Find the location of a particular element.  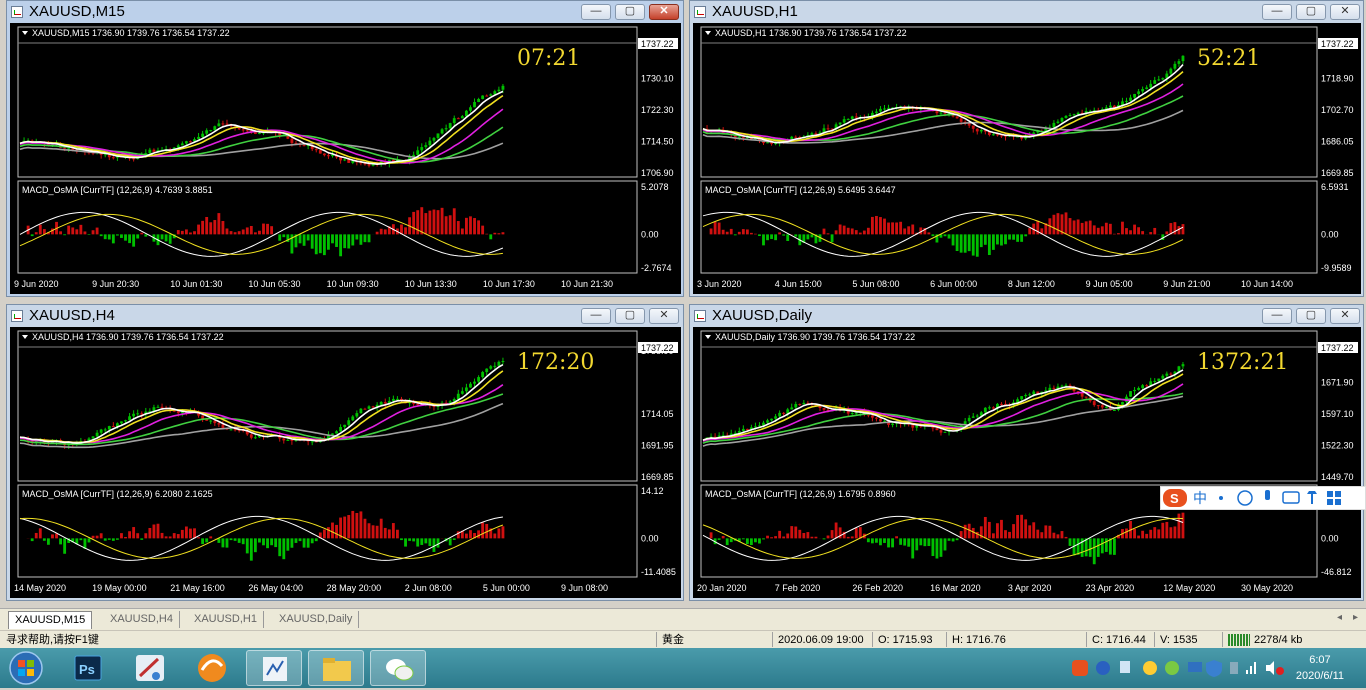

taskbar-paint-app is located at coordinates (150, 668).